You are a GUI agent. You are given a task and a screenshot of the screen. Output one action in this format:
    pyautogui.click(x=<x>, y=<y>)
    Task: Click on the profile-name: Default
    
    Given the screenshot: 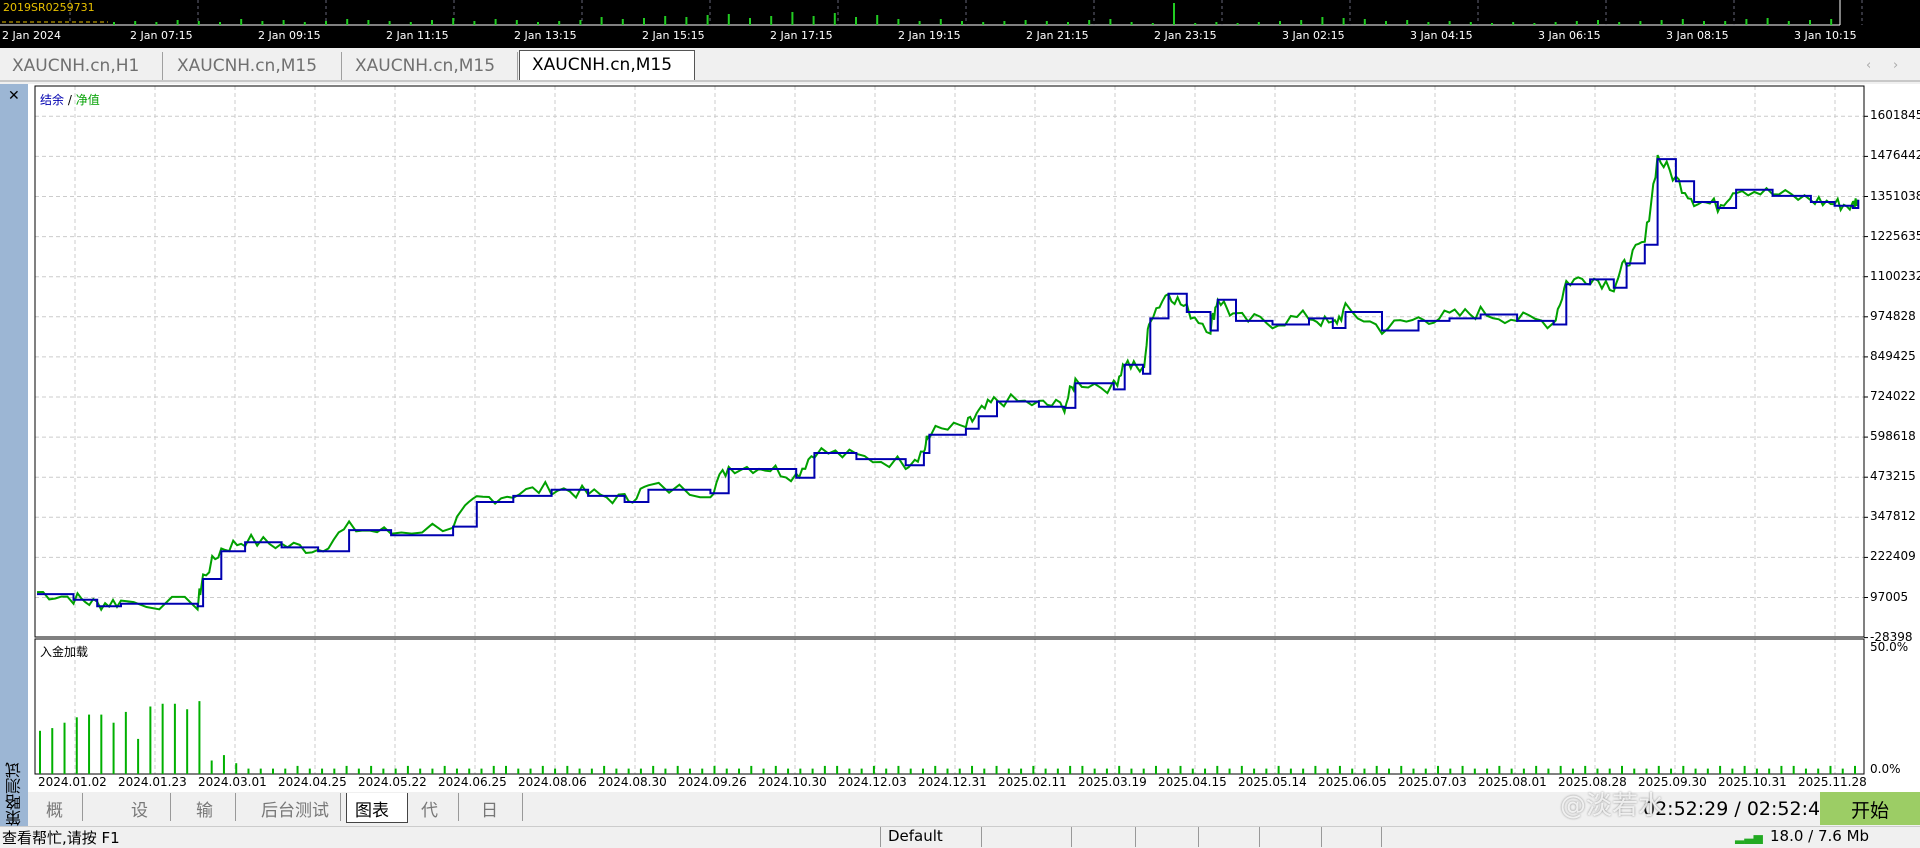 What is the action you would take?
    pyautogui.click(x=915, y=836)
    